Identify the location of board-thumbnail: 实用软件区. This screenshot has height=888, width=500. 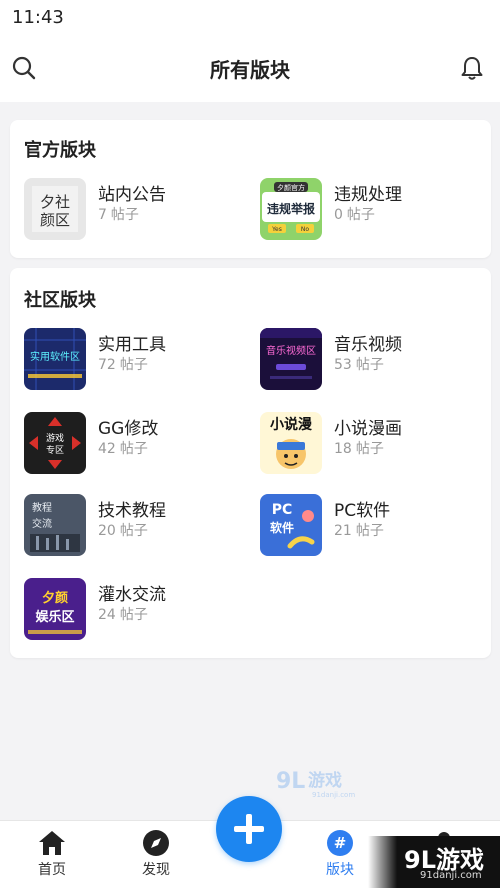
(55, 359).